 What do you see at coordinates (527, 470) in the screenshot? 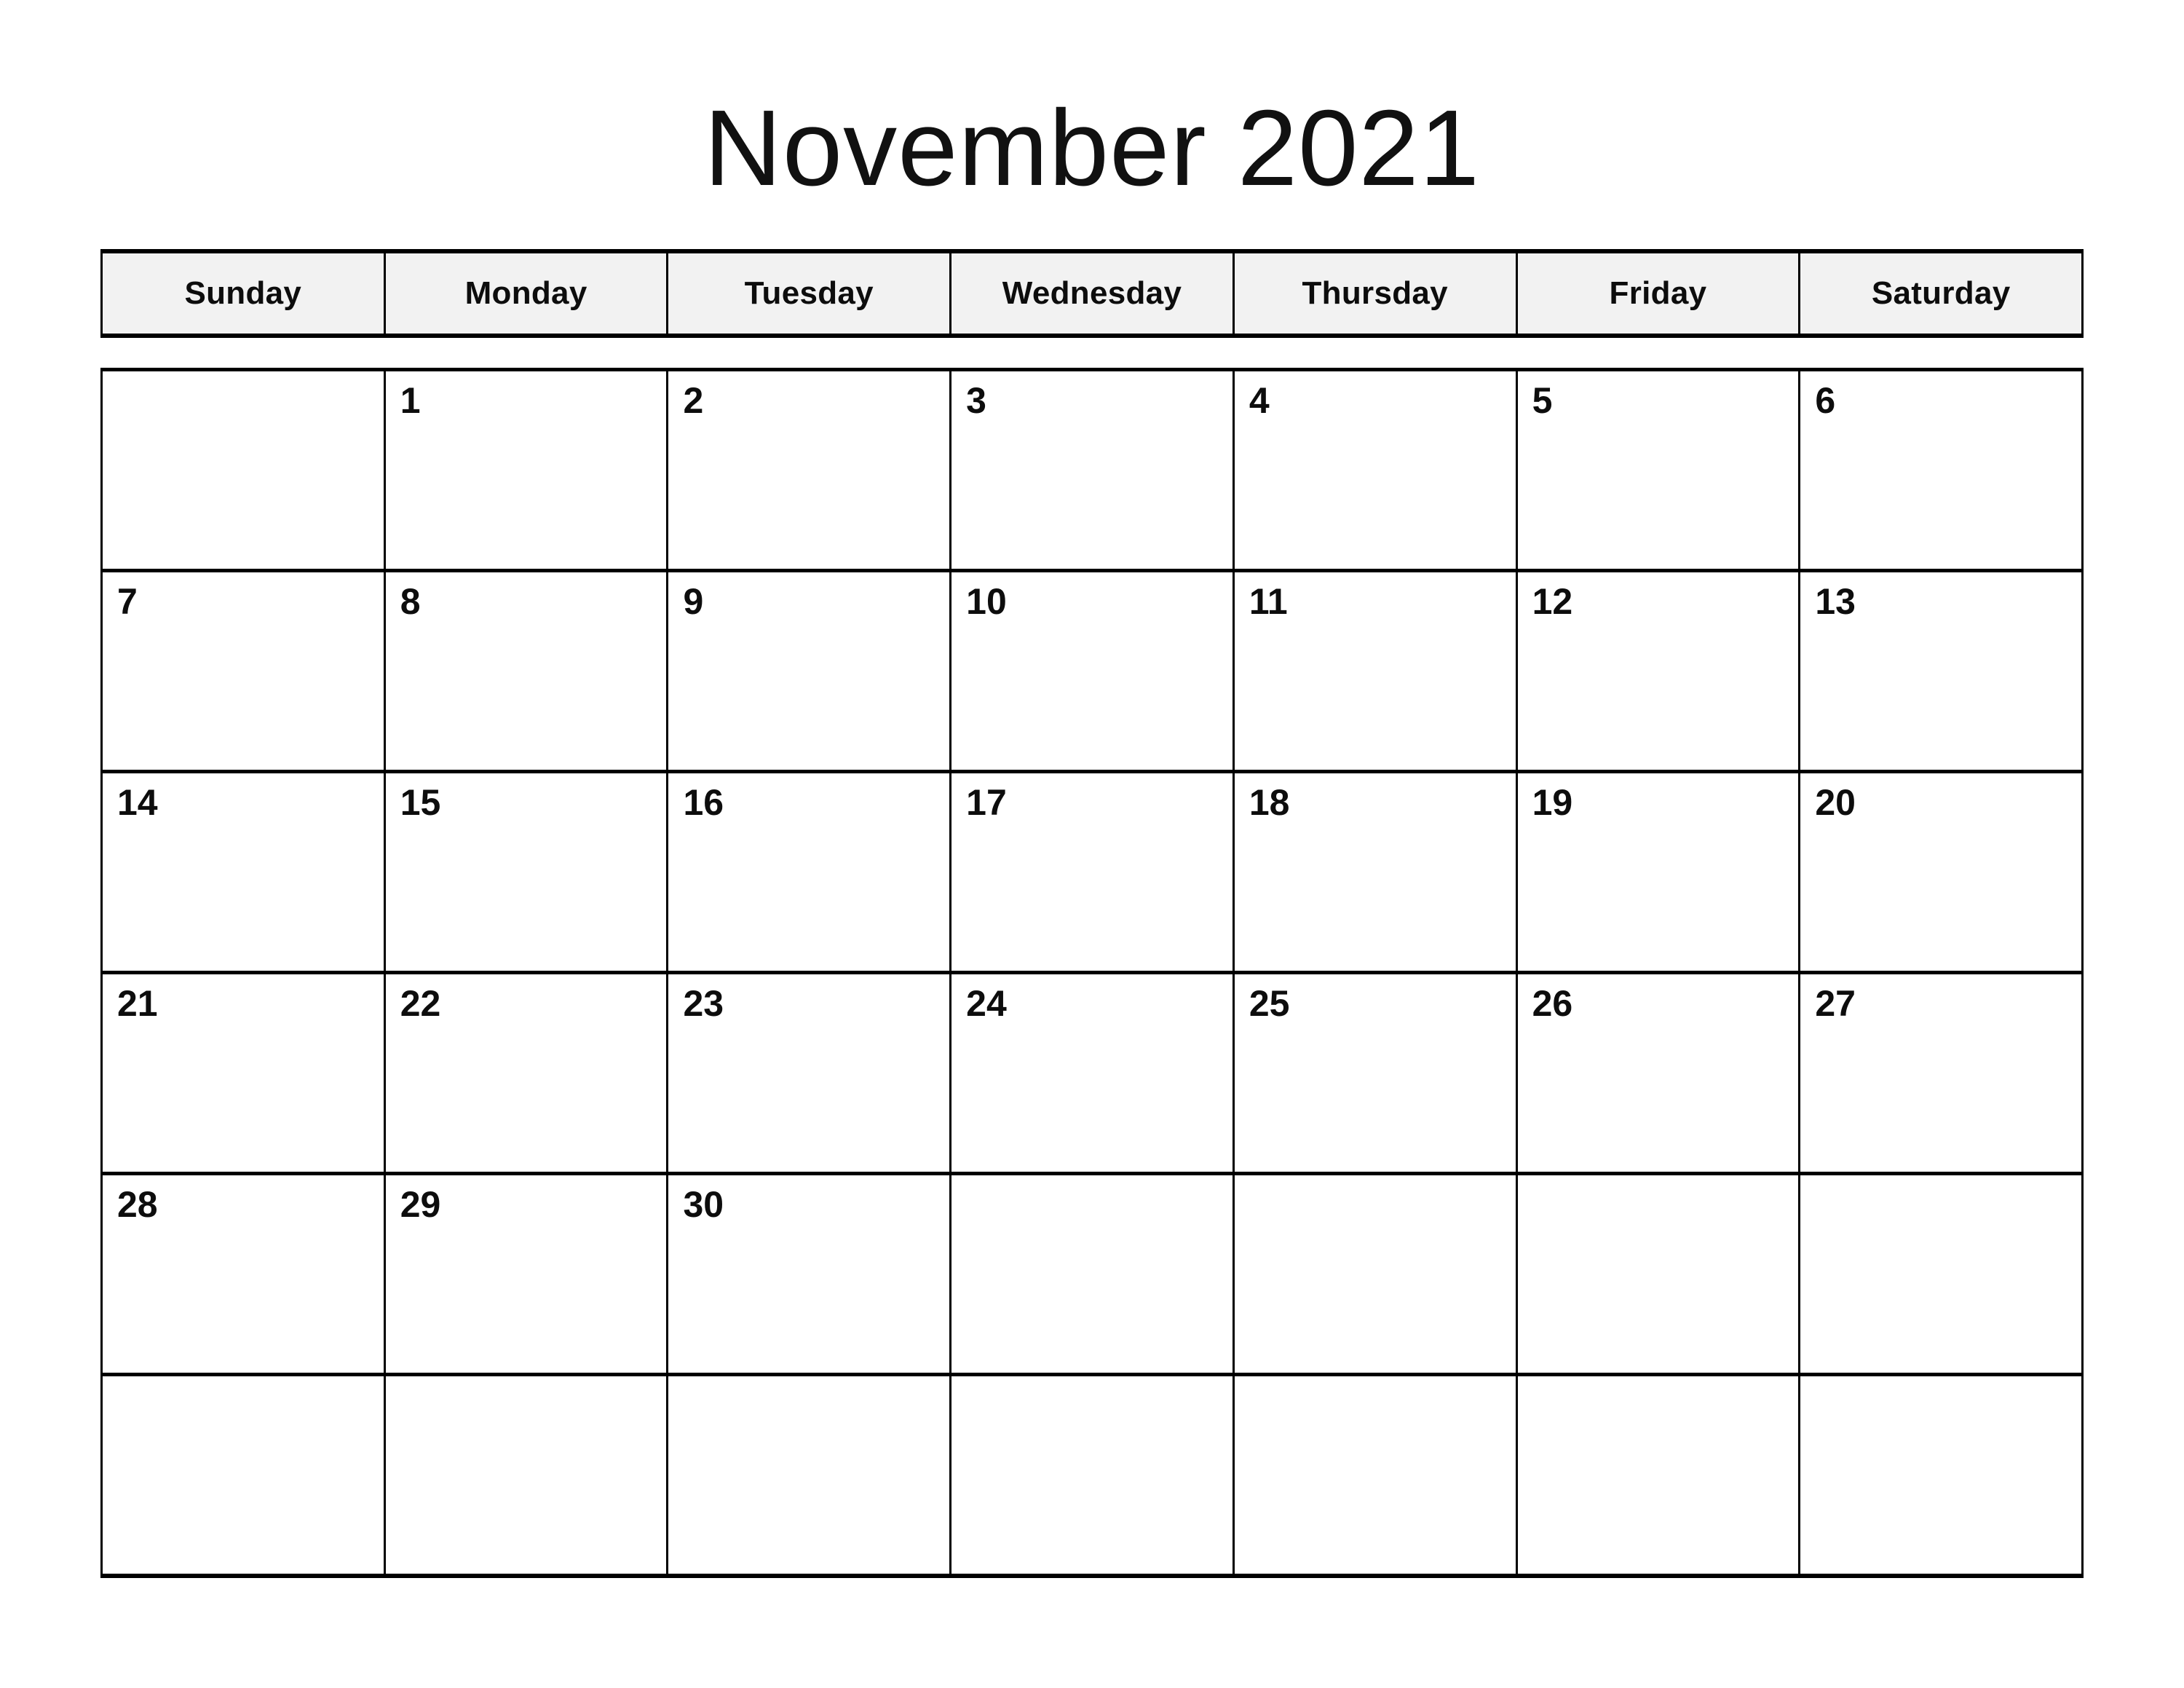
I see `calendar-day-cell: 1` at bounding box center [527, 470].